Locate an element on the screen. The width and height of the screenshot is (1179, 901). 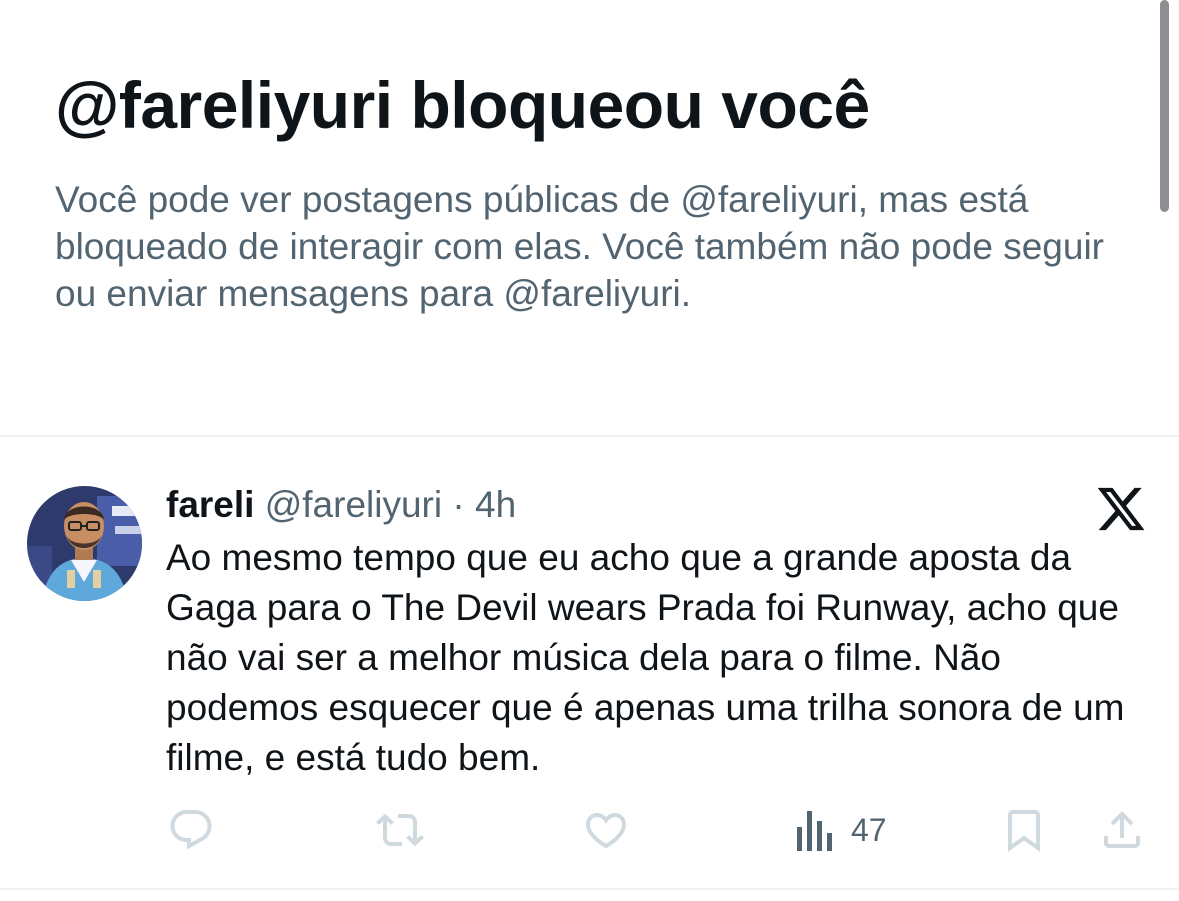
tweet-timestamp: 4h is located at coordinates (495, 504).